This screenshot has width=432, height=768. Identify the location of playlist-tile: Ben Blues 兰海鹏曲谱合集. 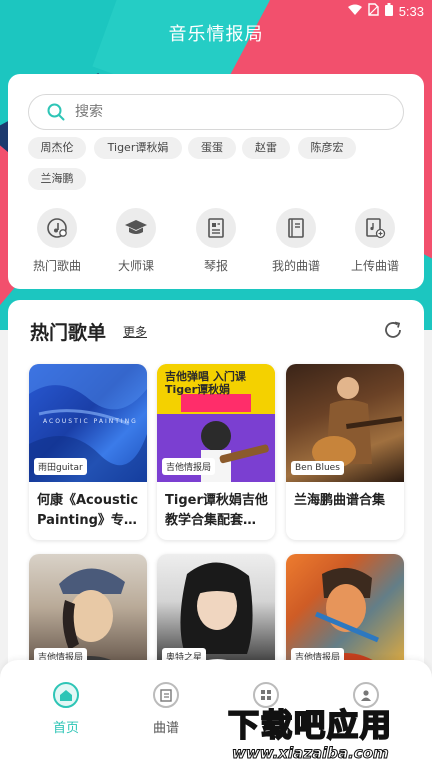
(345, 452).